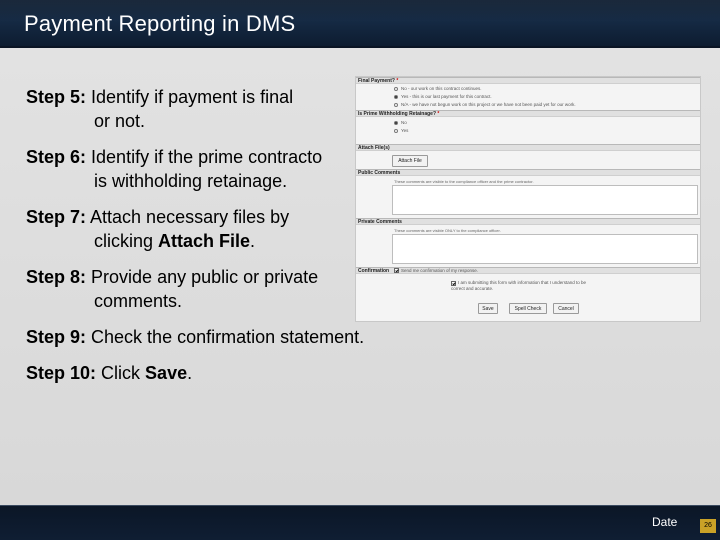  Describe the element at coordinates (528, 221) in the screenshot. I see `private-comments-header: Private Comments` at that location.